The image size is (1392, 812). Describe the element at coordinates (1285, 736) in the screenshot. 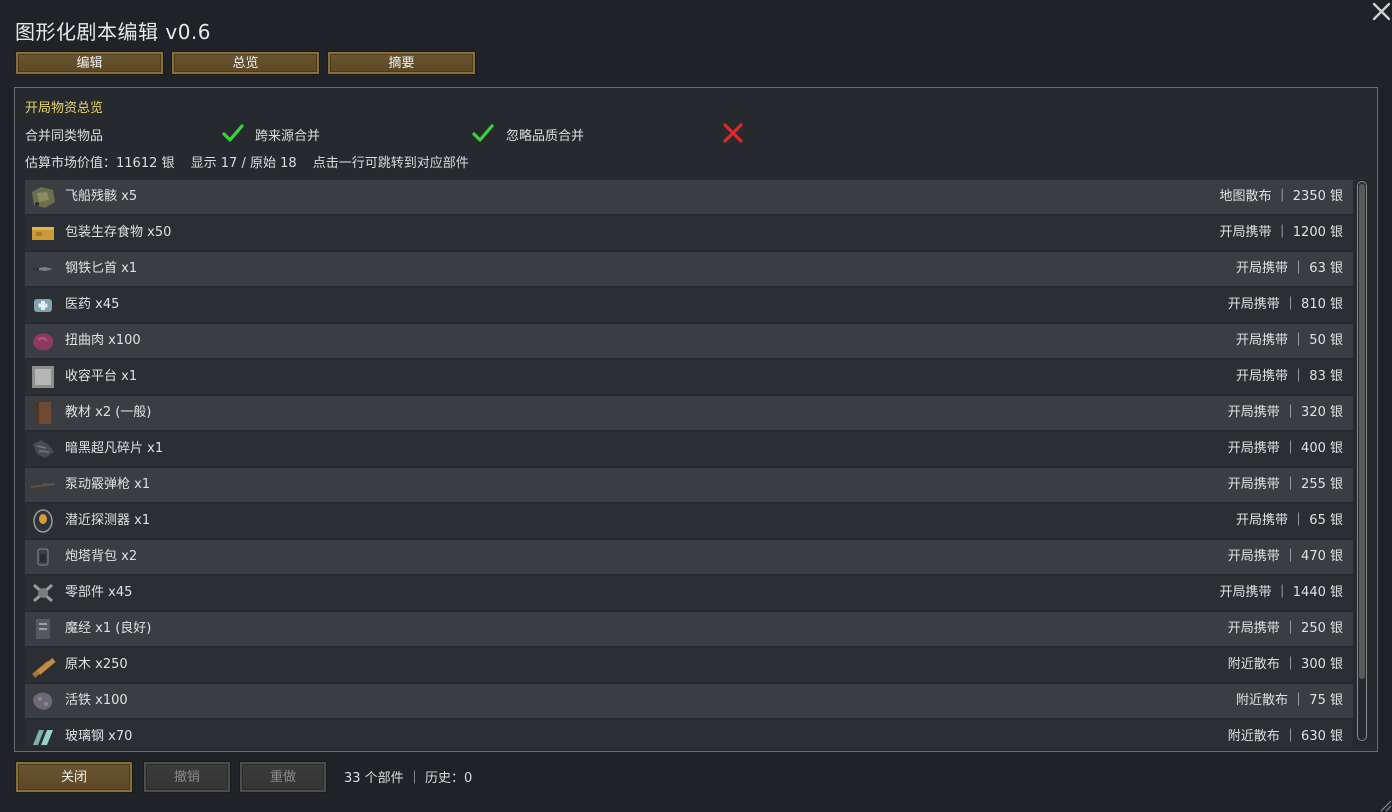

I see `item-meta: 附近散布 ｜ 630 银` at that location.